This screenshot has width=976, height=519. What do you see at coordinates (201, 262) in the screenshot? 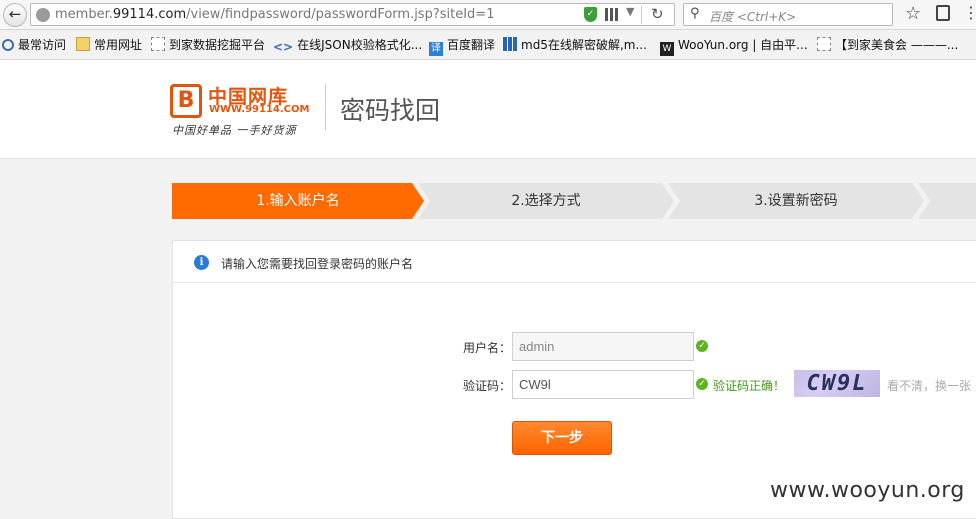
I see `info-icon: i` at bounding box center [201, 262].